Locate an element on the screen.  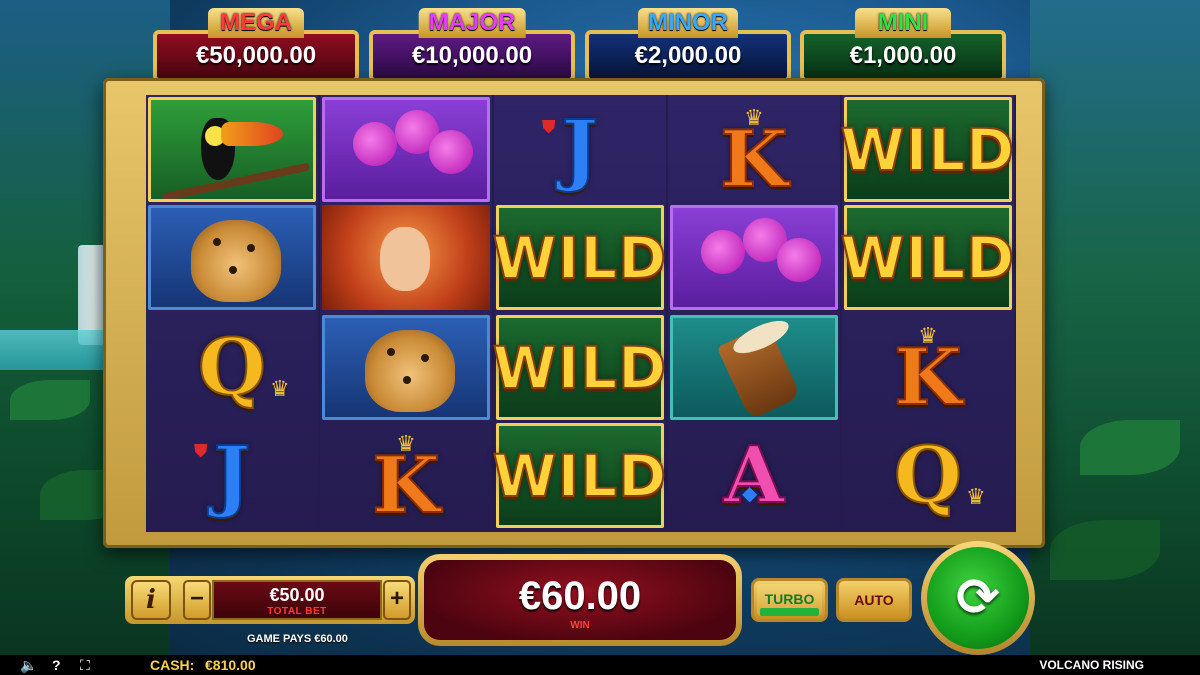
game-title: VOLCANO RISING is located at coordinates (1091, 665).